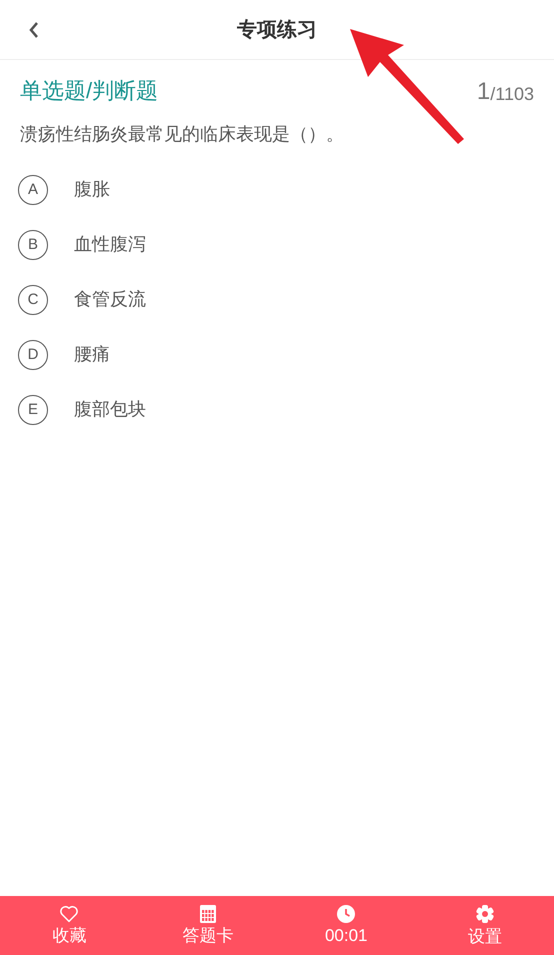 The width and height of the screenshot is (554, 955). I want to click on option-text: 食管反流, so click(110, 299).